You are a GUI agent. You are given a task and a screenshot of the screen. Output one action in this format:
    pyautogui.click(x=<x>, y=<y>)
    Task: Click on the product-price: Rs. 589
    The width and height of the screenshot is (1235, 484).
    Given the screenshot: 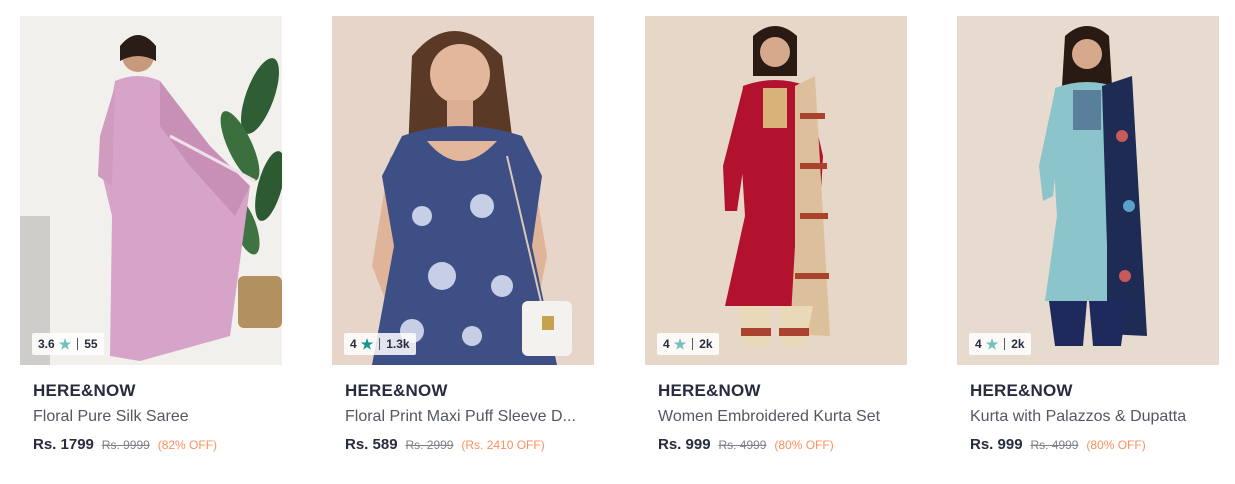 What is the action you would take?
    pyautogui.click(x=371, y=444)
    